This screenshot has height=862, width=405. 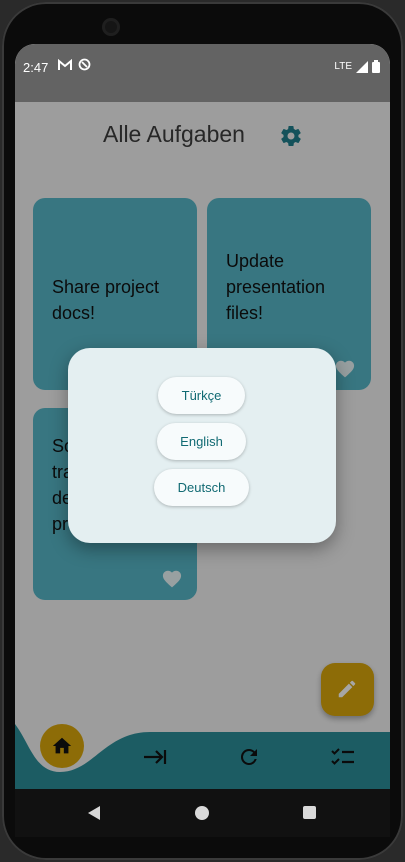 What do you see at coordinates (201, 487) in the screenshot?
I see `language-button-german: Deutsch` at bounding box center [201, 487].